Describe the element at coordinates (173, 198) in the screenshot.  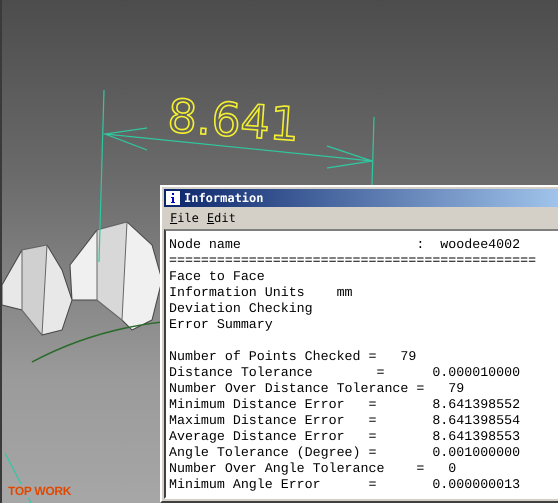
I see `info-icon` at that location.